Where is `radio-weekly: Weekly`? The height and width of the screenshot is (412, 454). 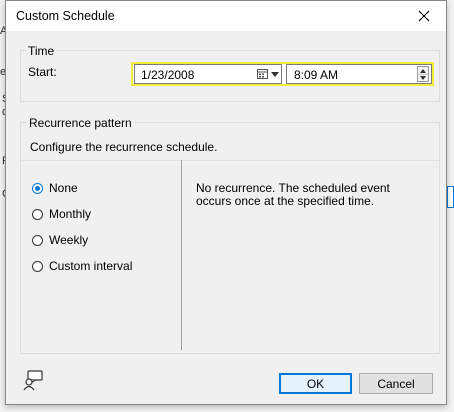
radio-weekly: Weekly is located at coordinates (60, 240).